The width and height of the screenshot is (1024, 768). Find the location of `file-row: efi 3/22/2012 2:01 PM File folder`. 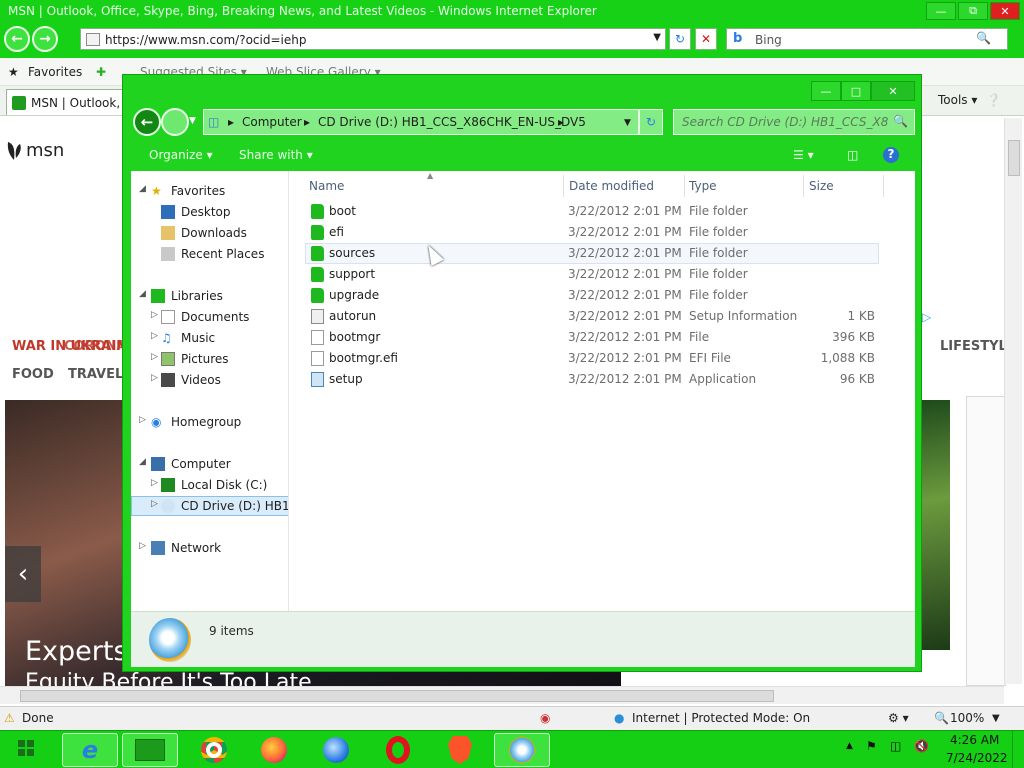

file-row: efi 3/22/2012 2:01 PM File folder is located at coordinates (592, 232).